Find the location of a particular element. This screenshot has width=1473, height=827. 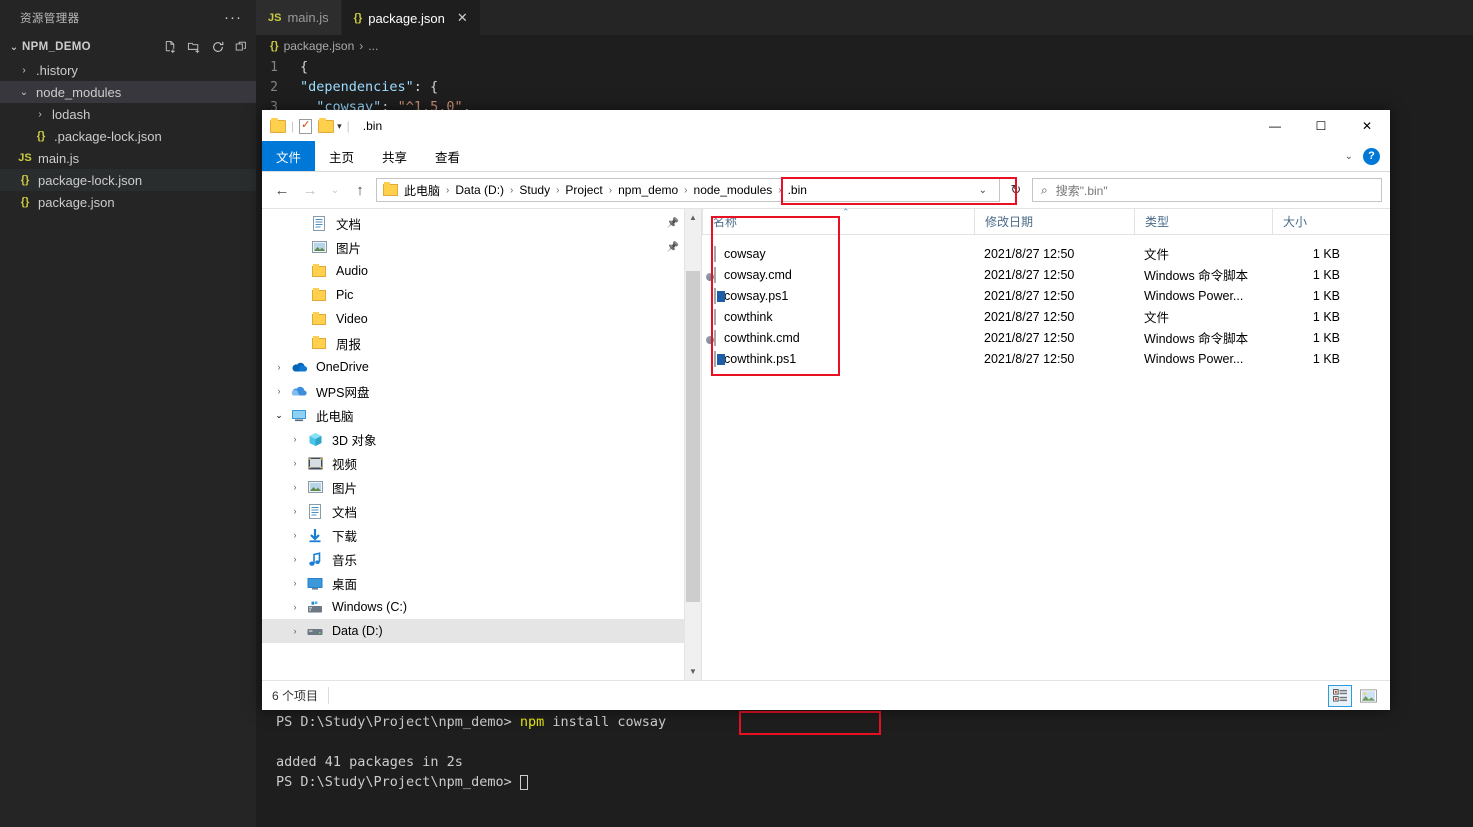

nav-item-video: Video is located at coordinates (481, 319).